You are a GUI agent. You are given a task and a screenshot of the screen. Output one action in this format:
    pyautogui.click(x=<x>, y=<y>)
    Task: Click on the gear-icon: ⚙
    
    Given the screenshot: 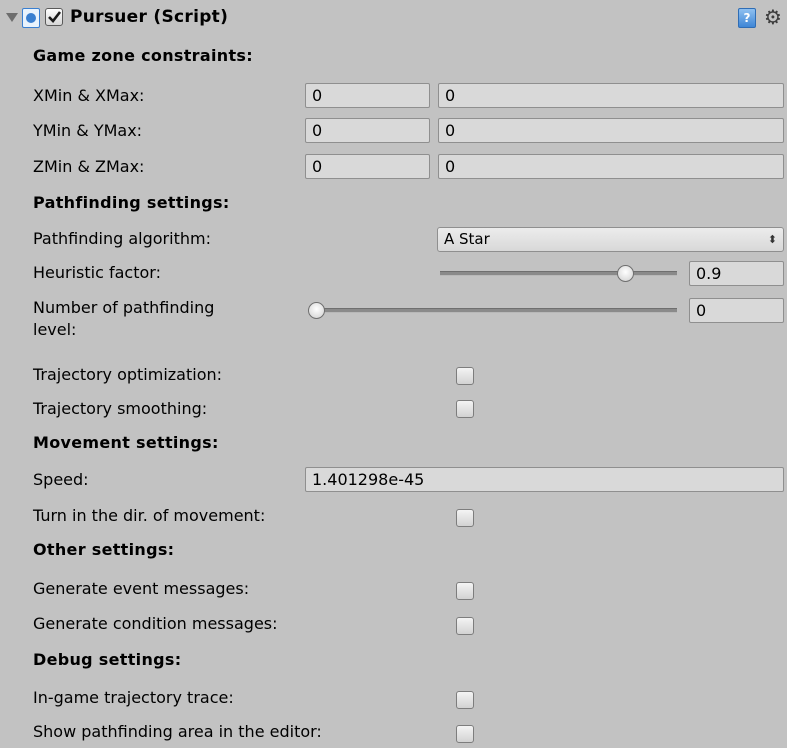 What is the action you would take?
    pyautogui.click(x=773, y=17)
    